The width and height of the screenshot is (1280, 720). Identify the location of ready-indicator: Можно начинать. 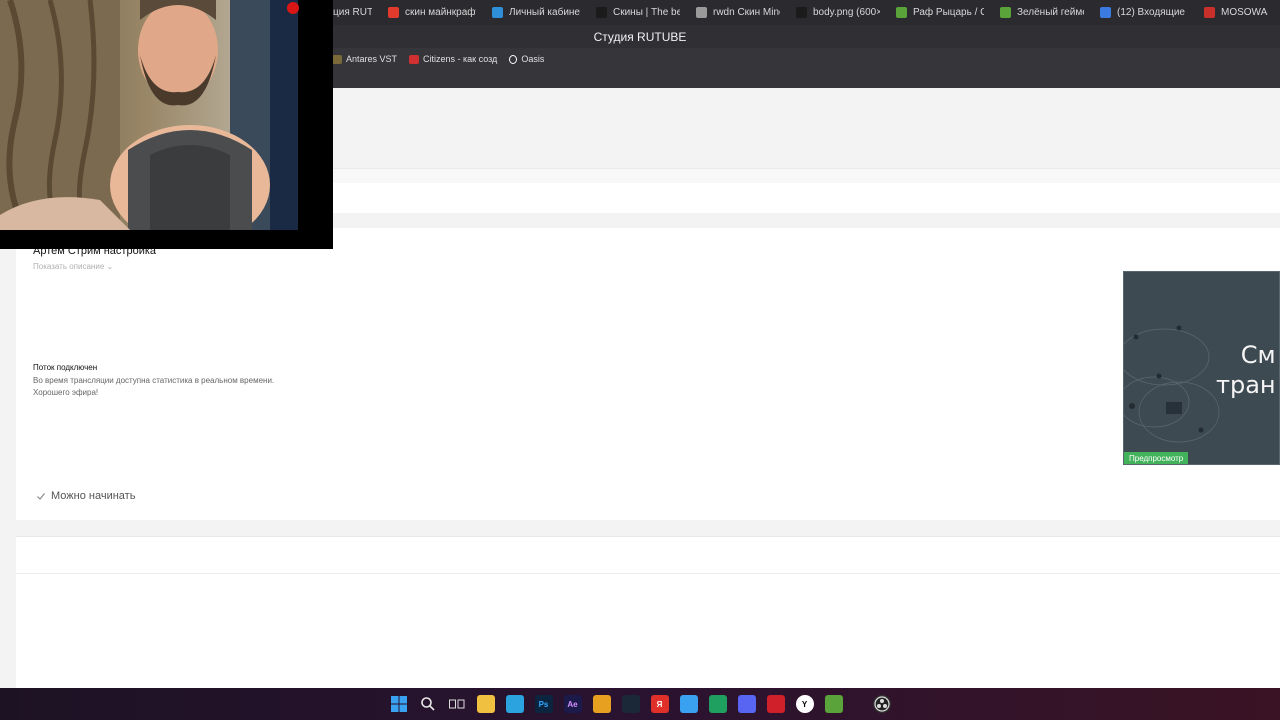
(85, 496).